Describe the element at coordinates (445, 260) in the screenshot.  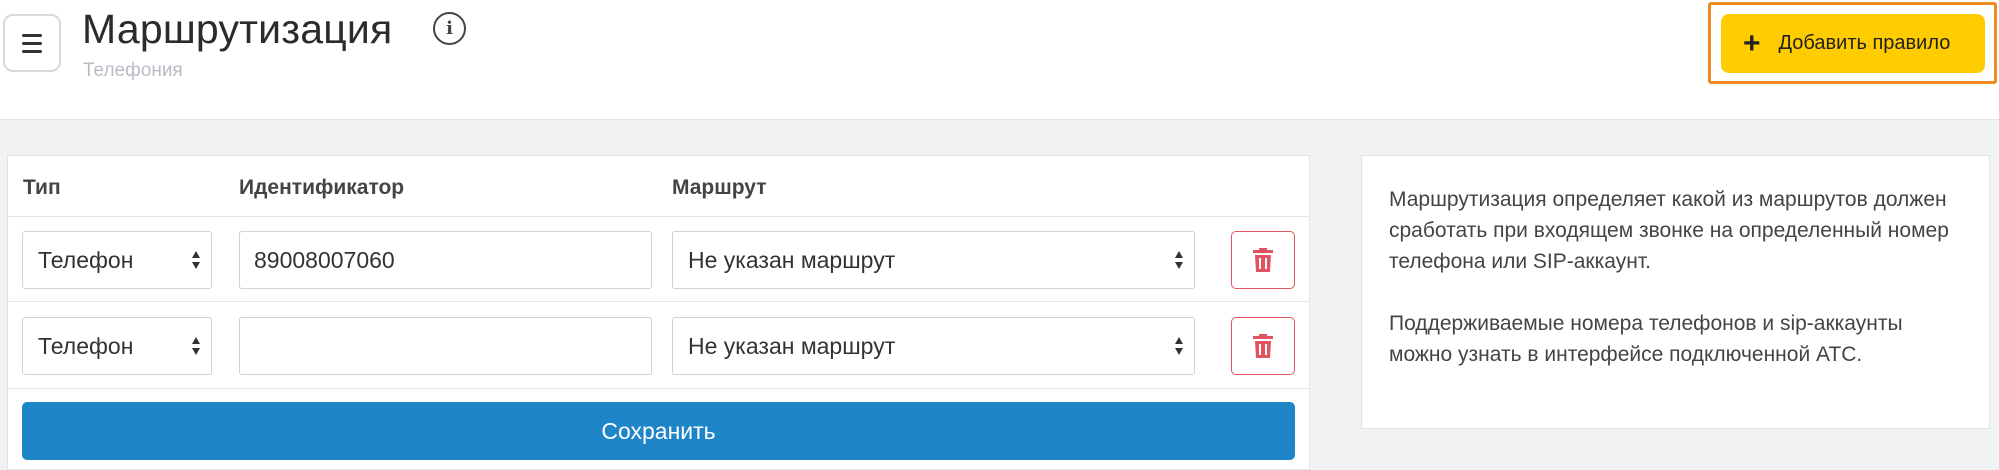
I see `identifier-input: 89008007060` at that location.